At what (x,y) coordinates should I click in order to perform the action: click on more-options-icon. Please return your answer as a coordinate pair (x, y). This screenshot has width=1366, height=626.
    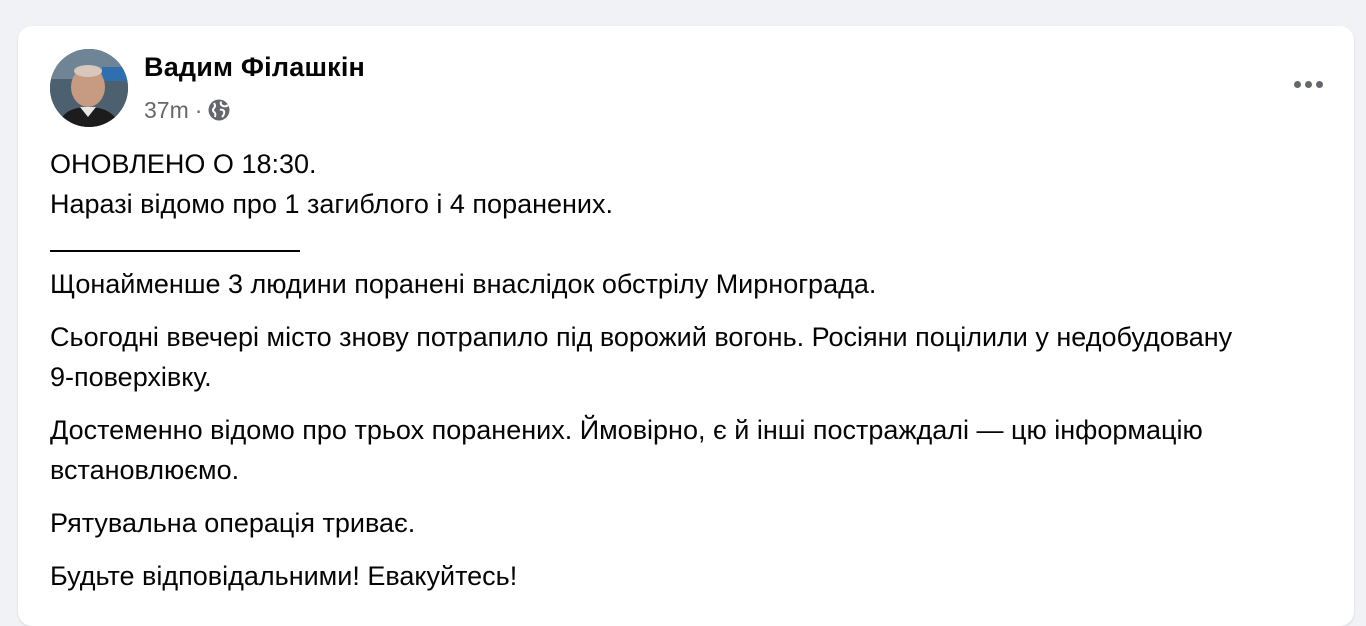
    Looking at the image, I should click on (1297, 84).